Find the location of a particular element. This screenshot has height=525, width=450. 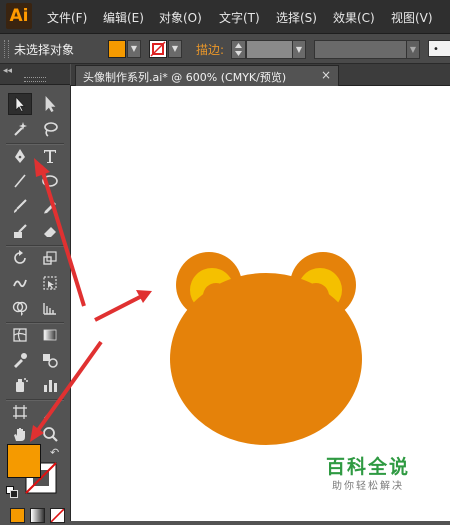

document-tab: 头像制作系列.ai* @ 600% (CMYK/预览) × is located at coordinates (207, 75).